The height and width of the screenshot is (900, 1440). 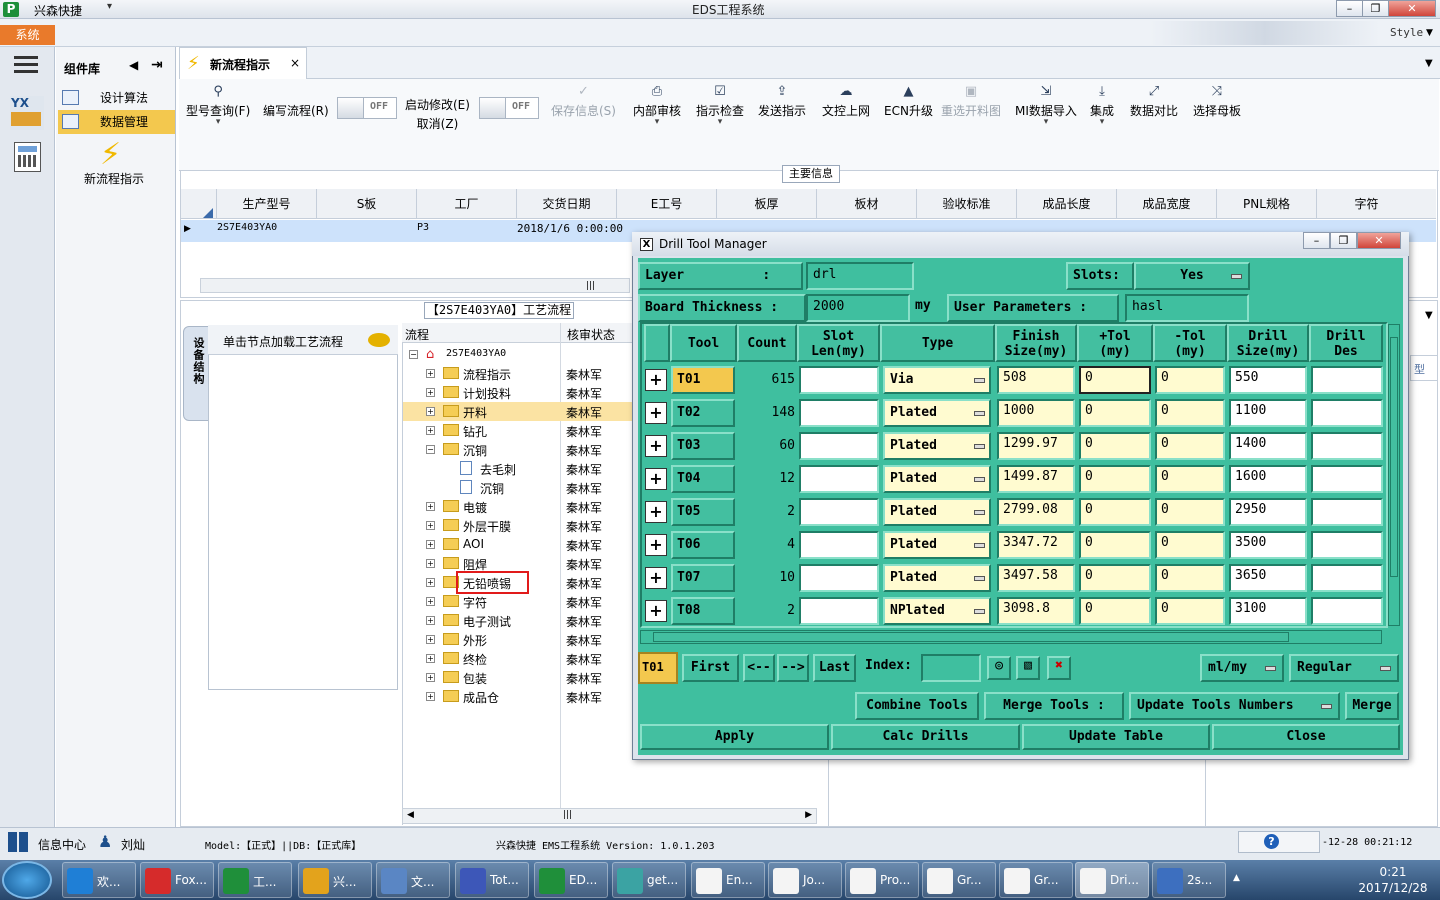 What do you see at coordinates (1102, 105) in the screenshot?
I see `integrate-button: ⤓ 集成 ▾` at bounding box center [1102, 105].